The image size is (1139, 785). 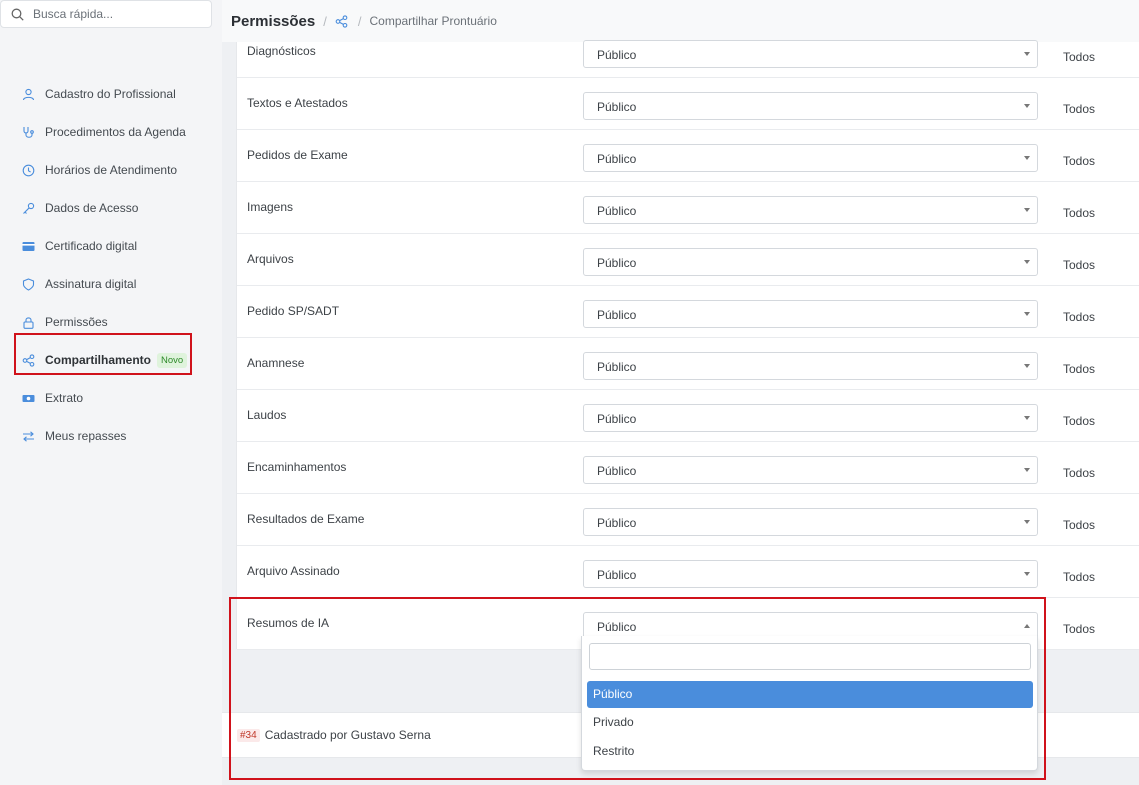 I want to click on money-icon, so click(x=28, y=398).